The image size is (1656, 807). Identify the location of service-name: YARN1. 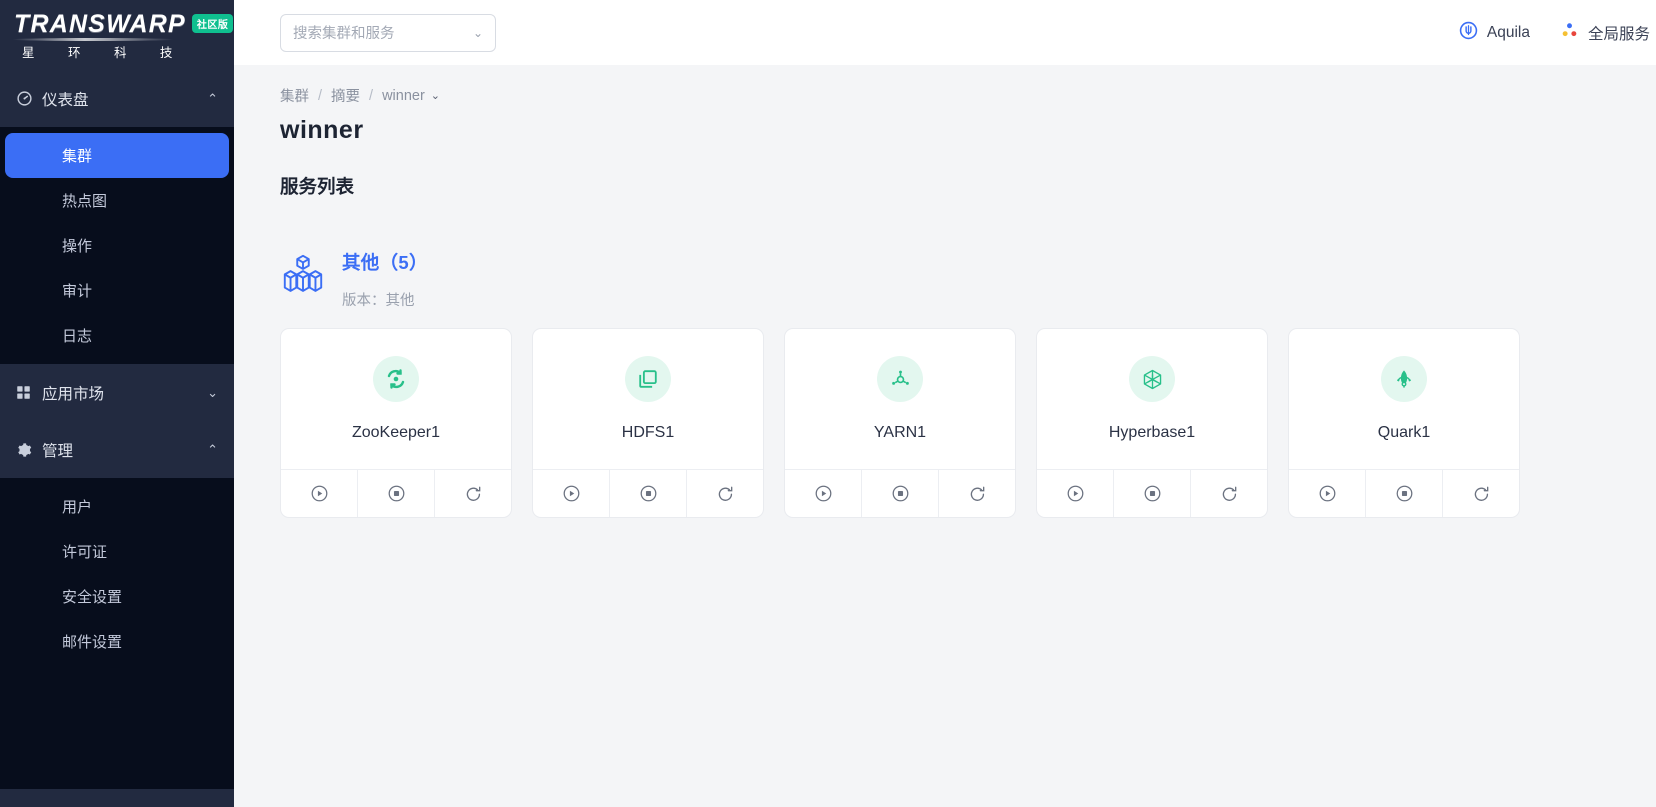
(900, 432).